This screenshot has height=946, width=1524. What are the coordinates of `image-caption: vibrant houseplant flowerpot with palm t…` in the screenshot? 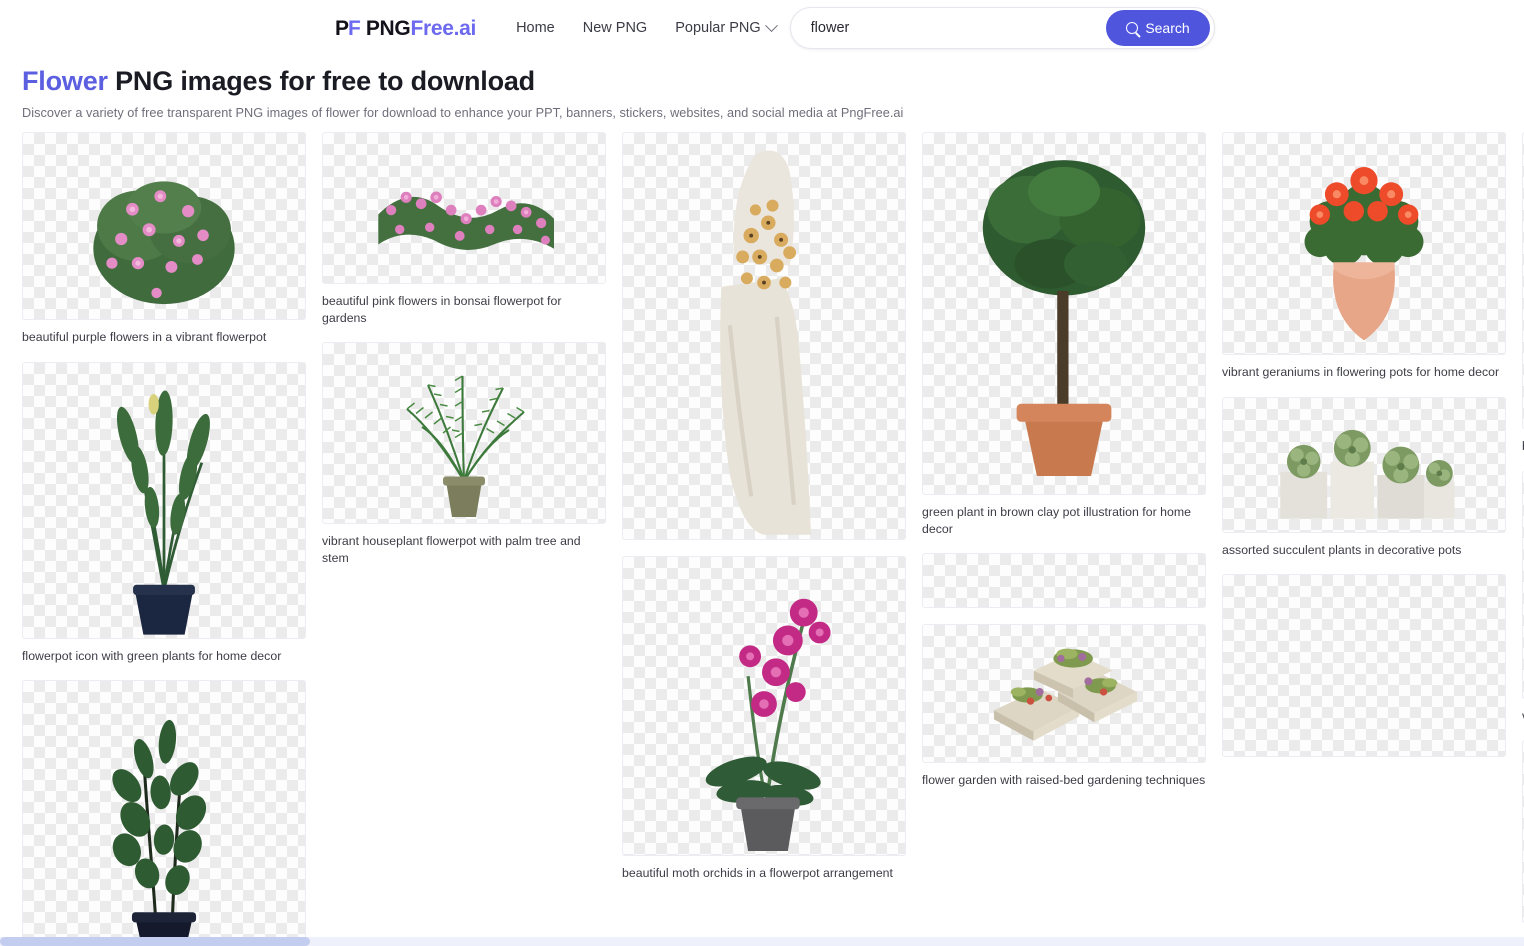 It's located at (451, 549).